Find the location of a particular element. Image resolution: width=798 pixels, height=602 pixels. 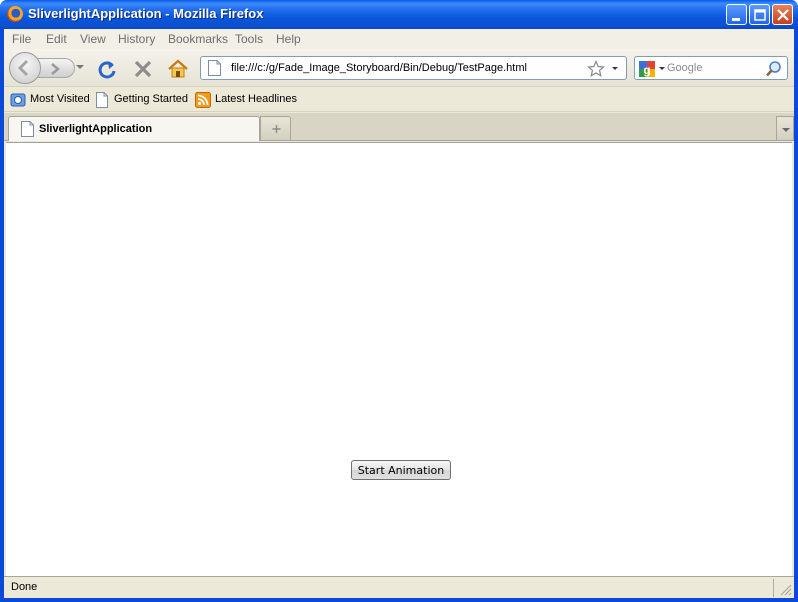

google-icon: g is located at coordinates (647, 69).